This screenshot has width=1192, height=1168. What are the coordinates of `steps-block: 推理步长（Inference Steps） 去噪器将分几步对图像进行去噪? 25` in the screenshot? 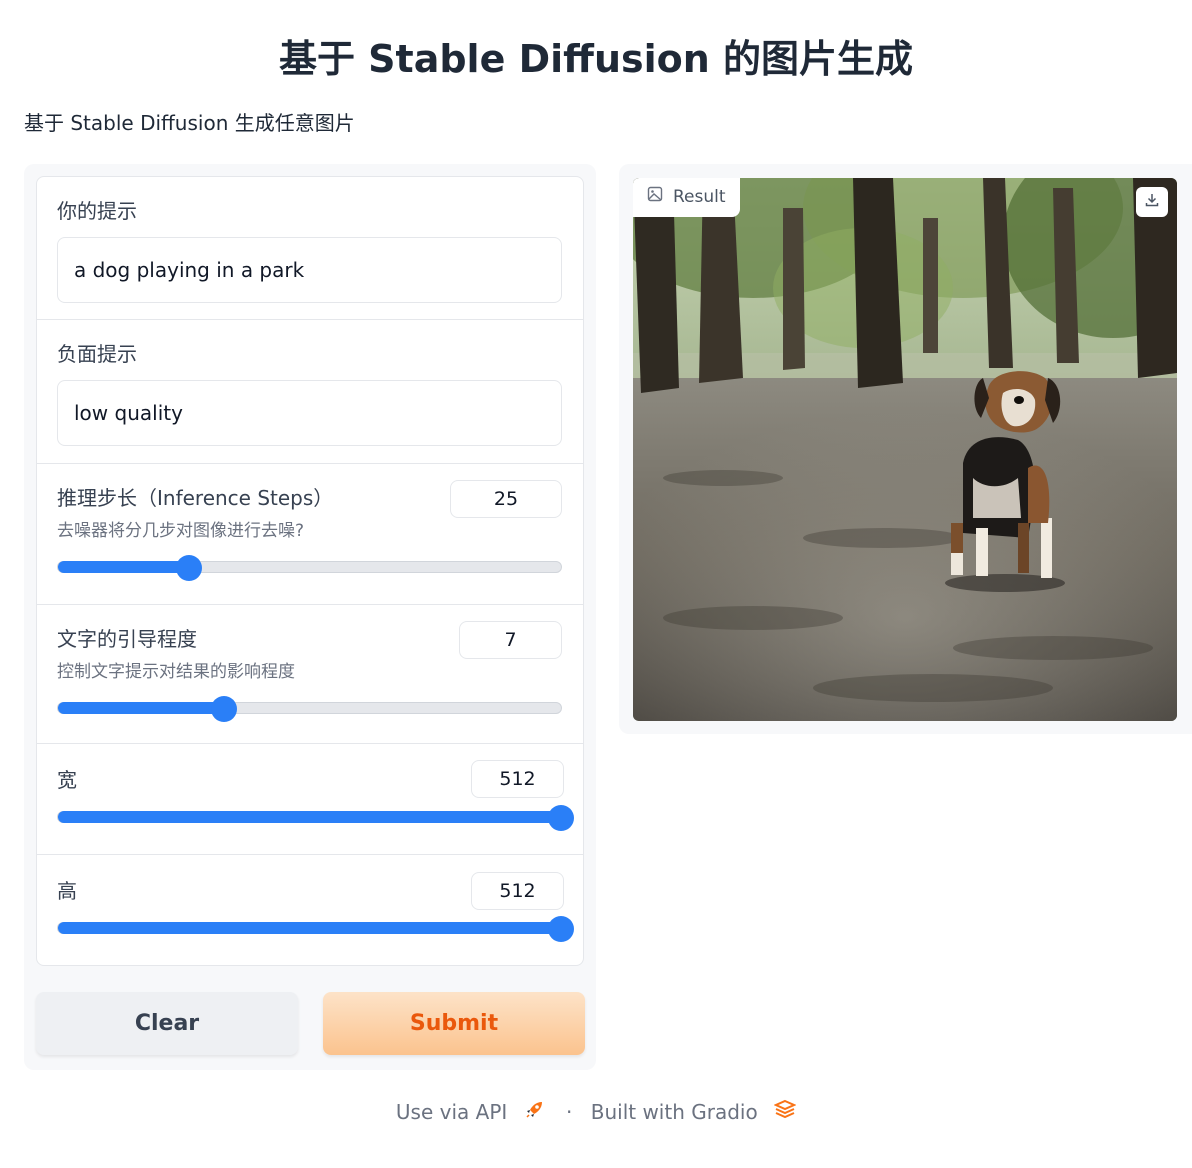 It's located at (310, 534).